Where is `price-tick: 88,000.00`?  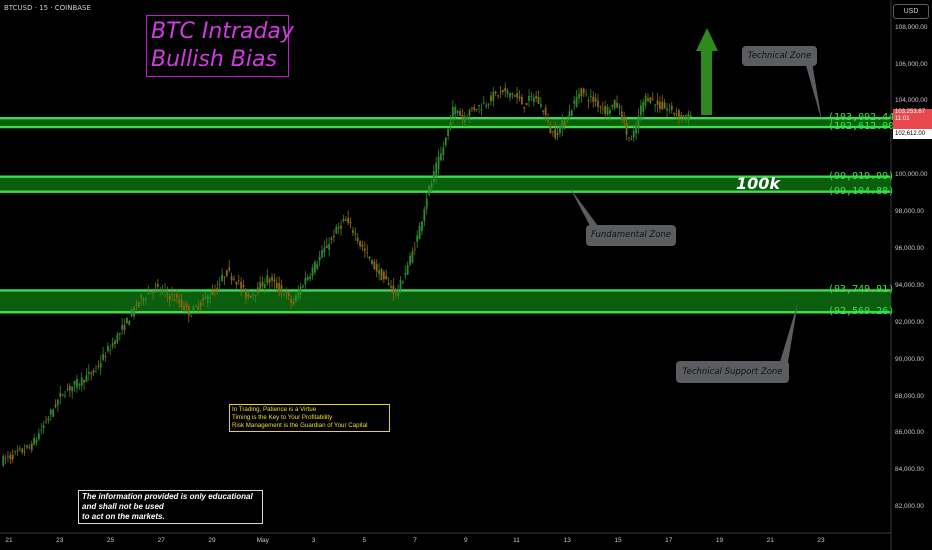
price-tick: 88,000.00 is located at coordinates (909, 396).